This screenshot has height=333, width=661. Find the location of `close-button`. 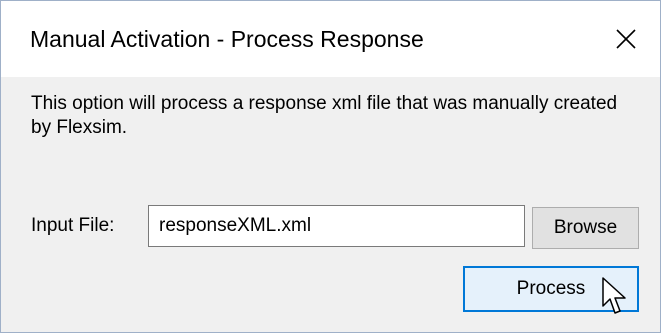

close-button is located at coordinates (626, 39).